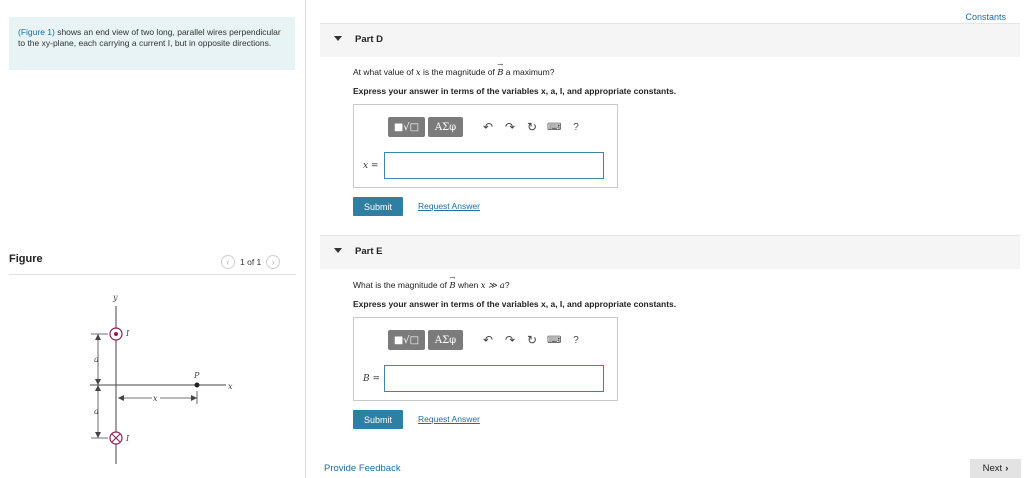  Describe the element at coordinates (372, 379) in the screenshot. I see `answer-variable-label: B =` at that location.